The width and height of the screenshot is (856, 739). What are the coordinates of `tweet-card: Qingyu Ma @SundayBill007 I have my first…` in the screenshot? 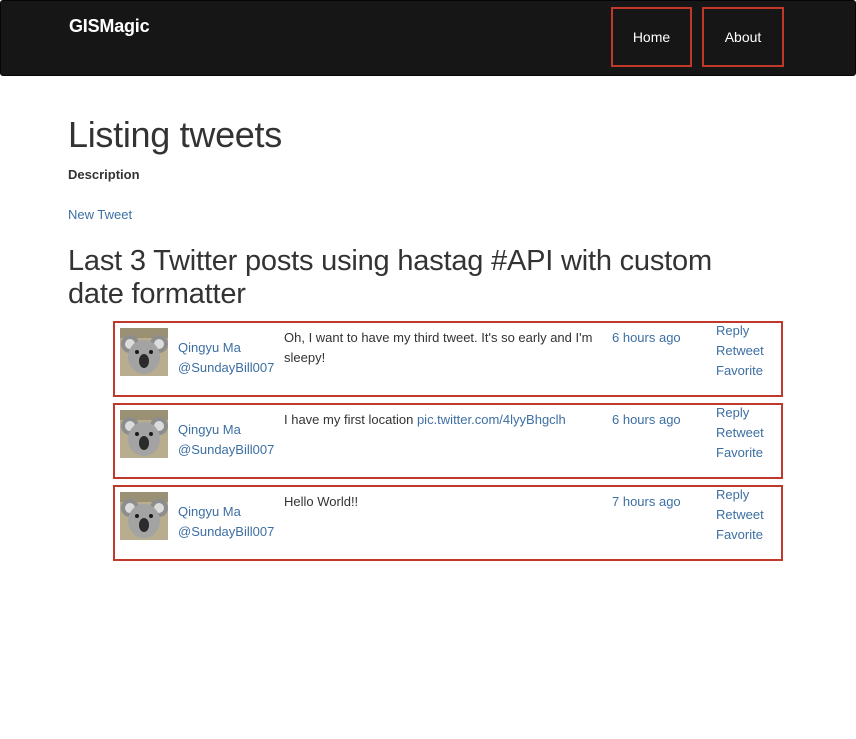 It's located at (448, 441).